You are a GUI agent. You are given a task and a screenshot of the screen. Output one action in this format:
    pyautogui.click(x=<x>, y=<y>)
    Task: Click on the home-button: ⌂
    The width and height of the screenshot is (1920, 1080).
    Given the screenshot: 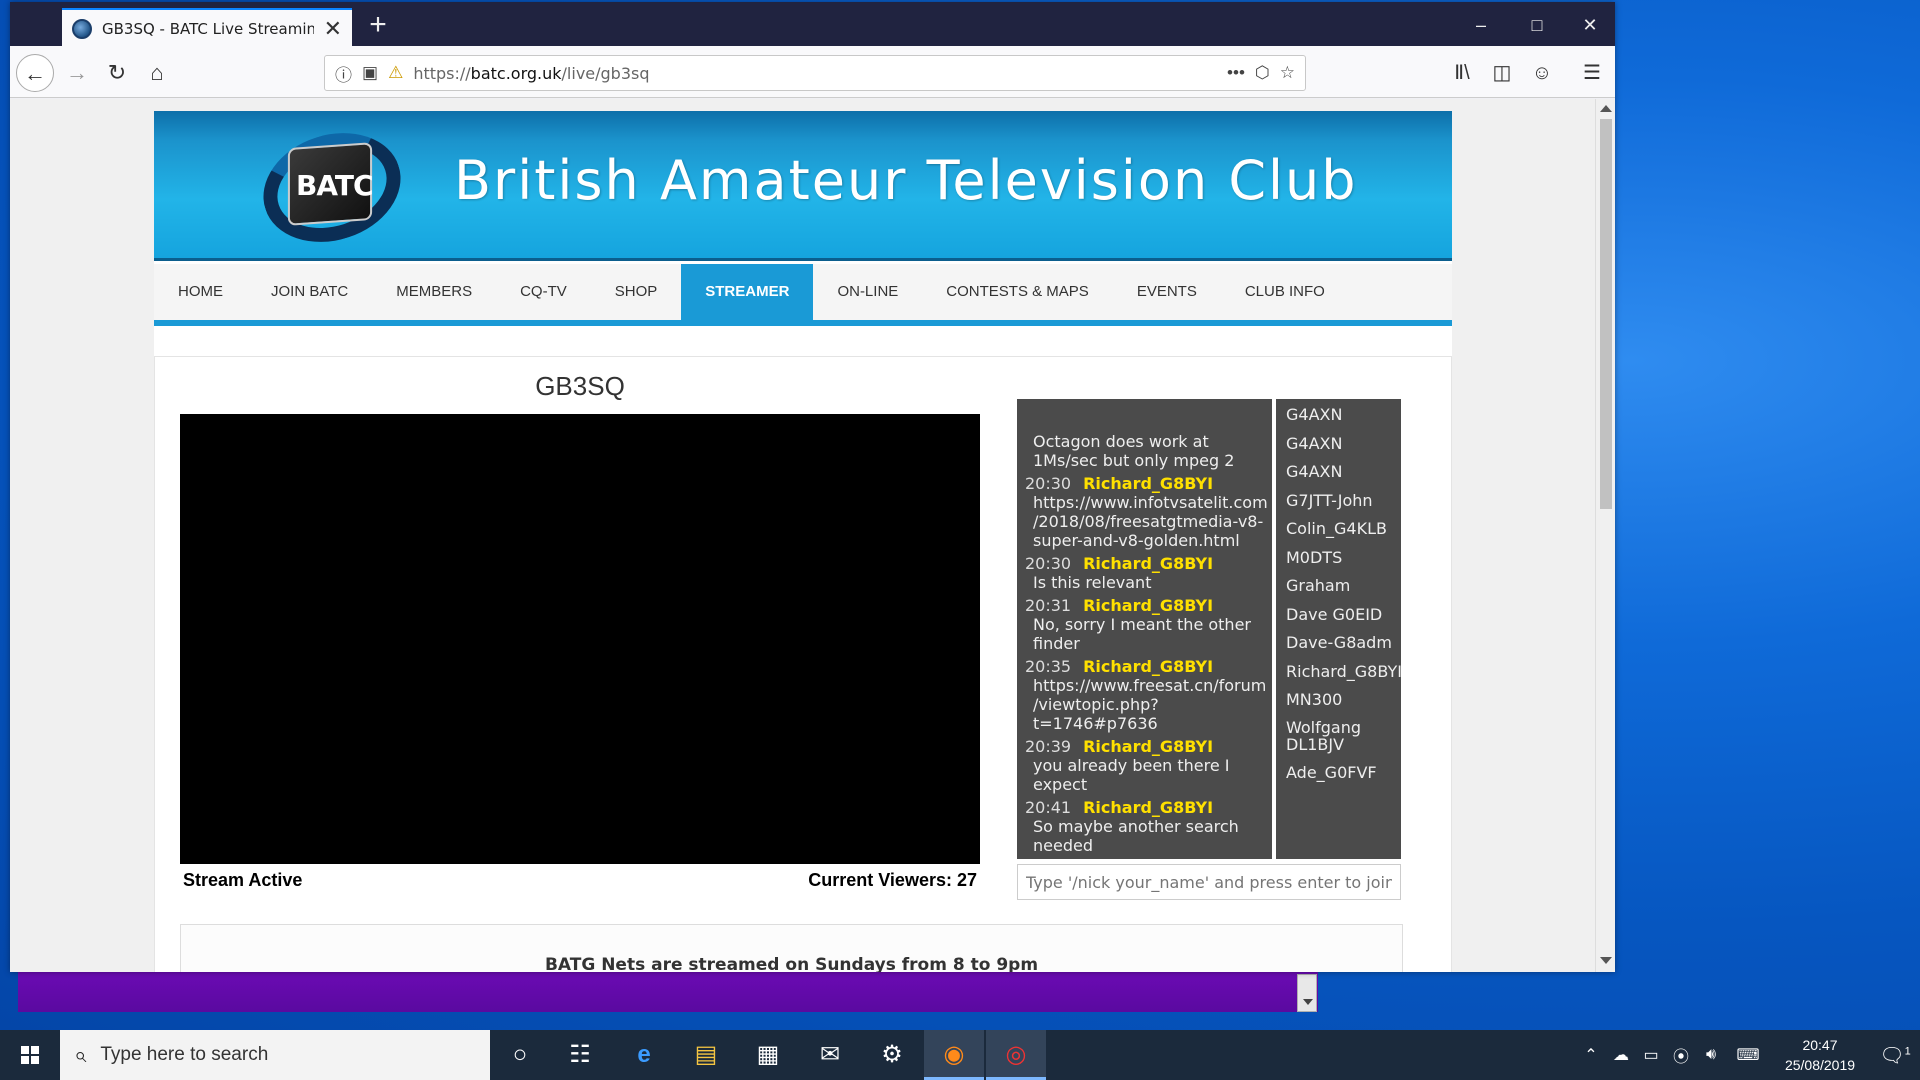 What is the action you would take?
    pyautogui.click(x=157, y=73)
    